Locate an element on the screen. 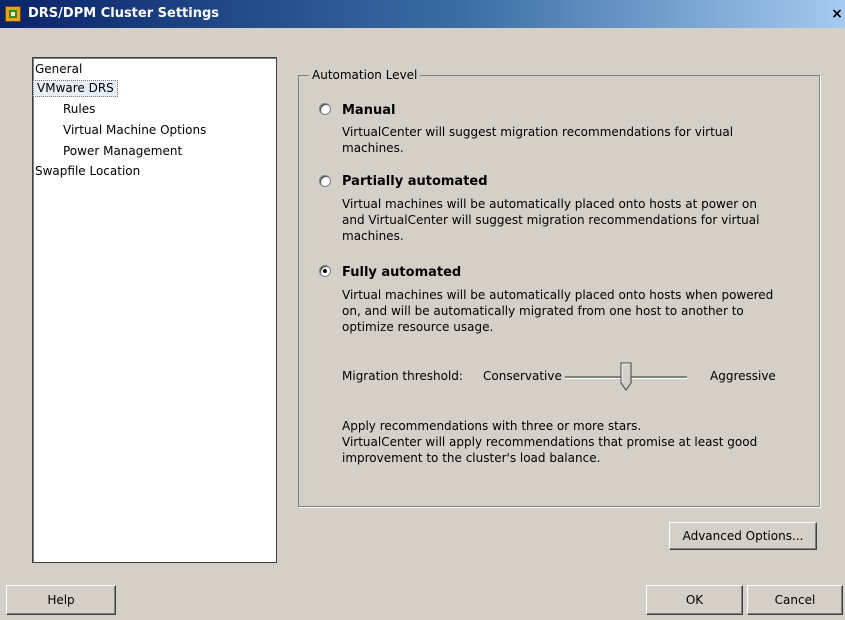  nav-item-swapfile-location: Swapfile Location is located at coordinates (87, 171).